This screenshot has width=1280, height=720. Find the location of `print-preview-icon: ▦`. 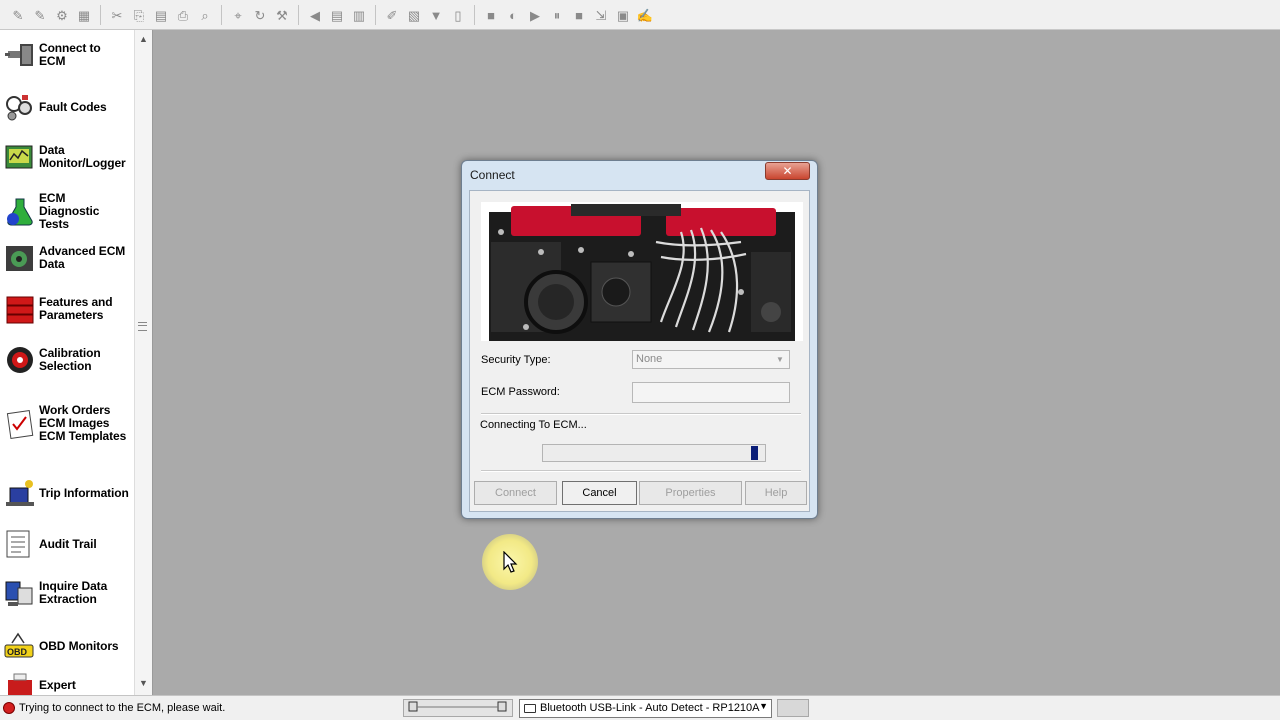

print-preview-icon: ▦ is located at coordinates (84, 15).